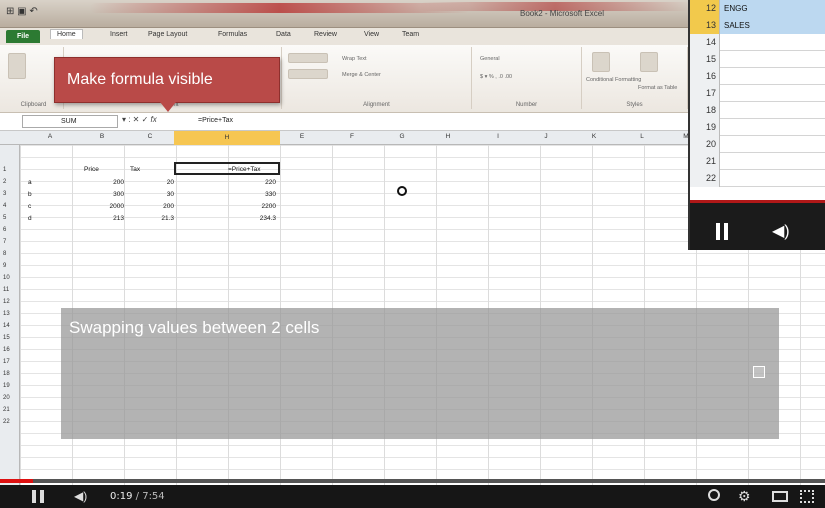 The image size is (825, 508). Describe the element at coordinates (757, 42) in the screenshot. I see `thumbnail-row: 14` at that location.